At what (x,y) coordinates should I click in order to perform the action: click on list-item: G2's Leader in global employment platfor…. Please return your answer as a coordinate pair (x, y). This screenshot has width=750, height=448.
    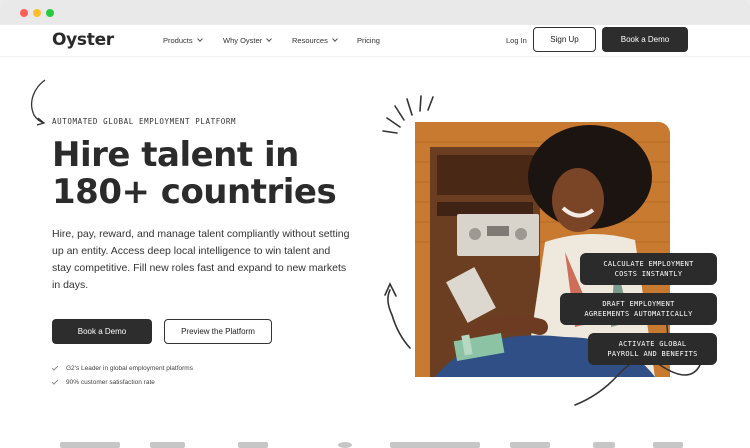
    Looking at the image, I should click on (122, 368).